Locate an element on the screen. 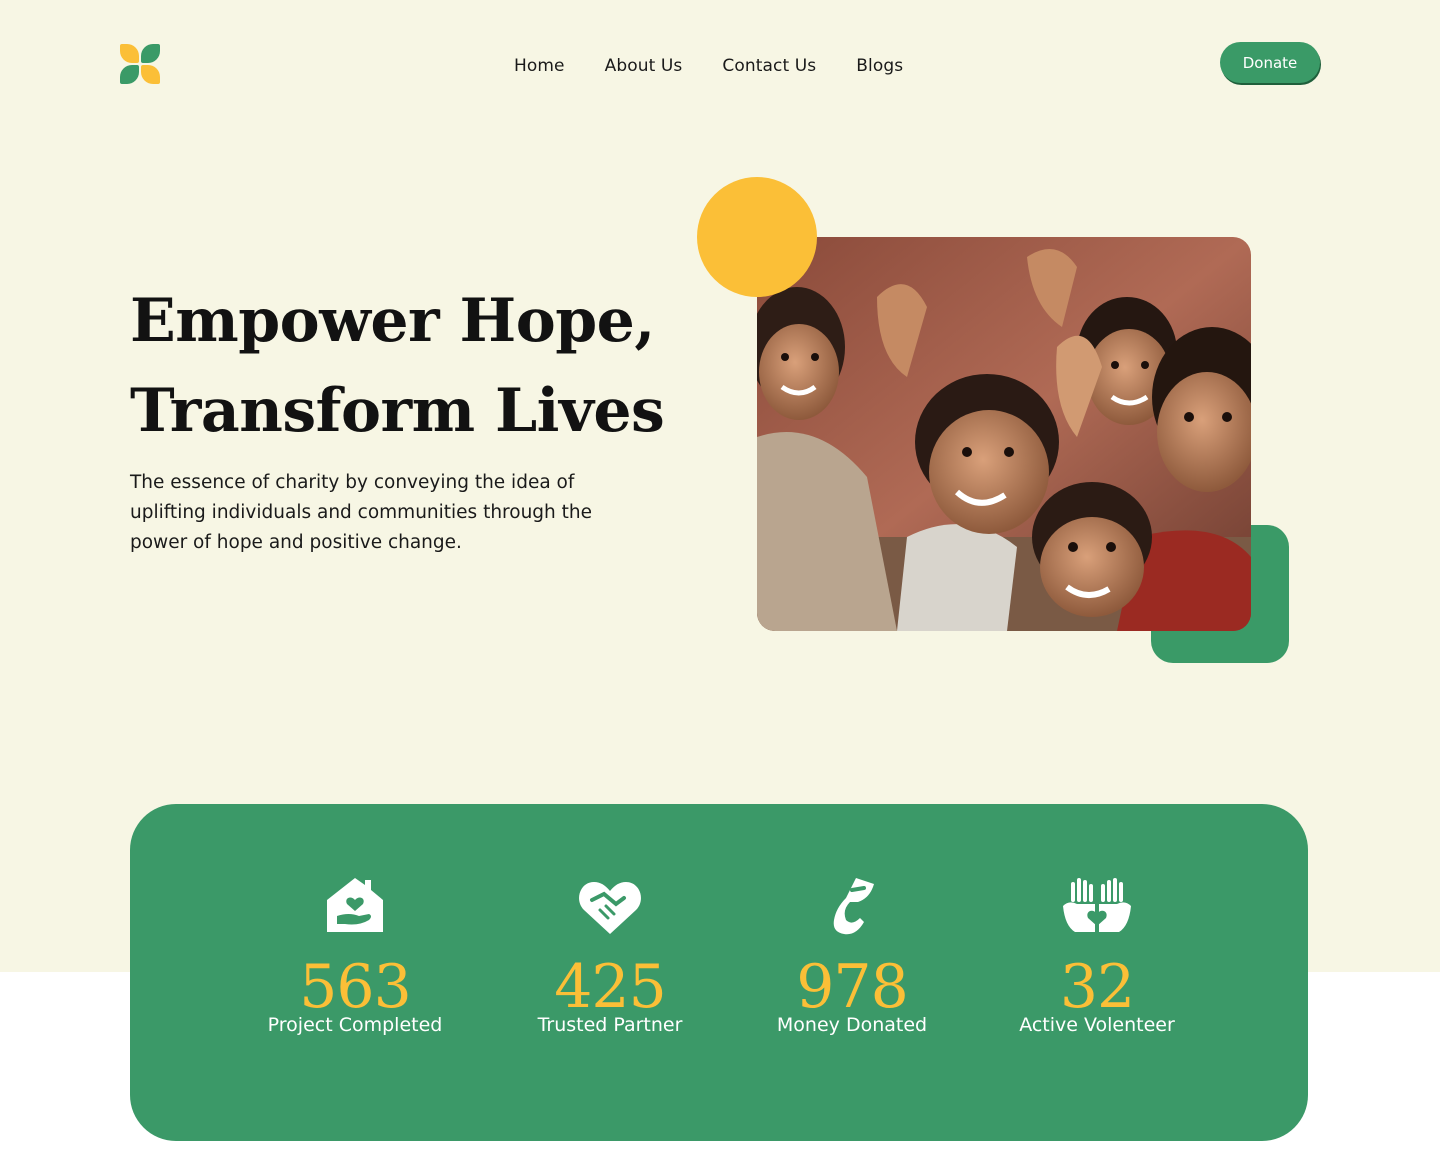 The width and height of the screenshot is (1440, 1161). stat-projects: 563 Project Completed is located at coordinates (355, 956).